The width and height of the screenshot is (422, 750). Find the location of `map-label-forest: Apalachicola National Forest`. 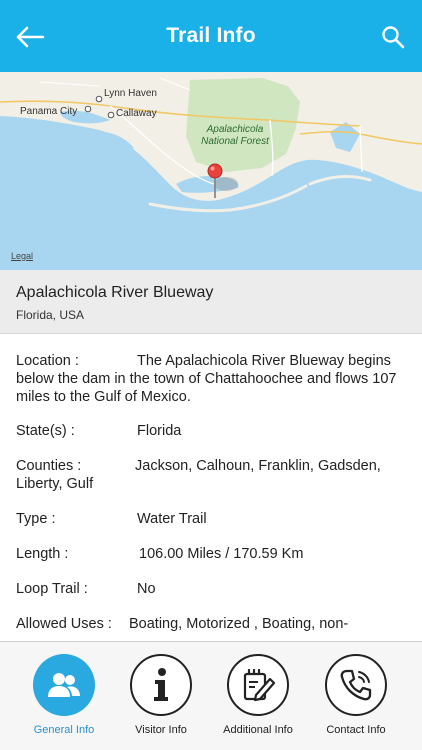

map-label-forest: Apalachicola National Forest is located at coordinates (235, 135).